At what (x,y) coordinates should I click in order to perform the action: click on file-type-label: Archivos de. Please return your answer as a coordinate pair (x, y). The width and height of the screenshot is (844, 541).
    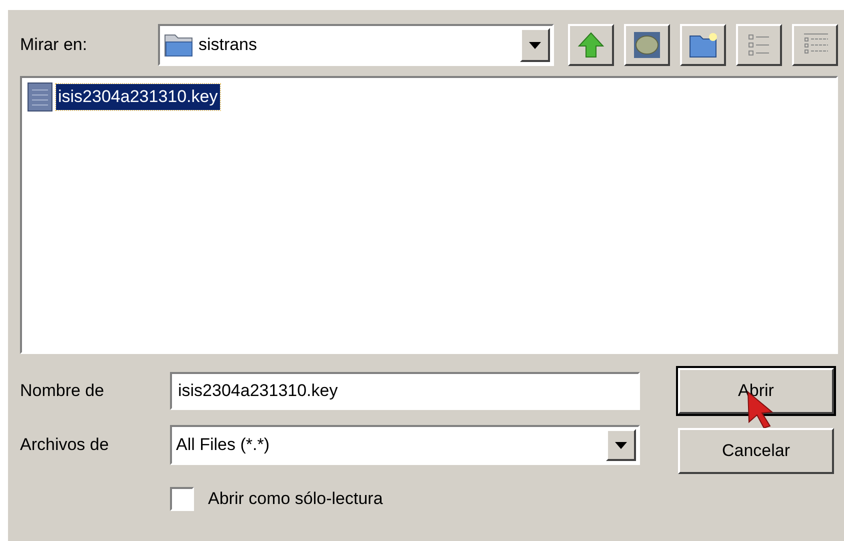
    Looking at the image, I should click on (65, 445).